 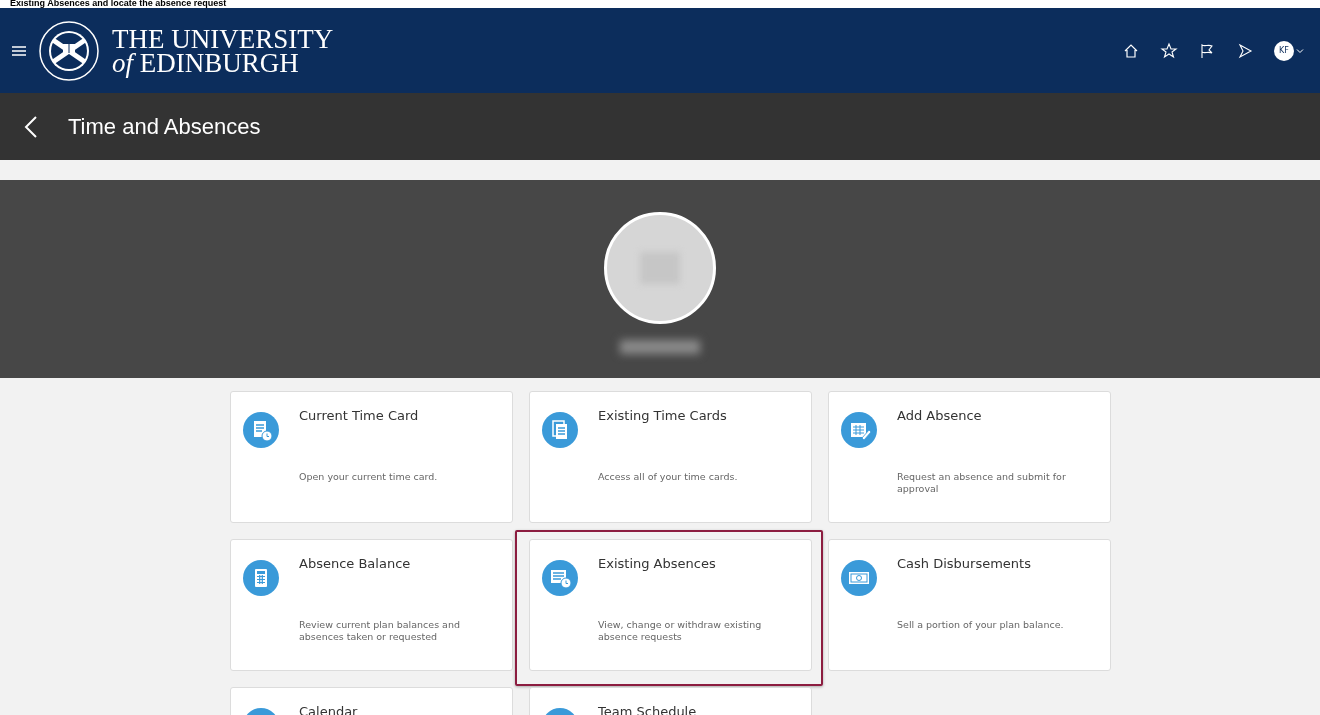 I want to click on tile-card: Current Time Card Open your current time card., so click(x=371, y=457).